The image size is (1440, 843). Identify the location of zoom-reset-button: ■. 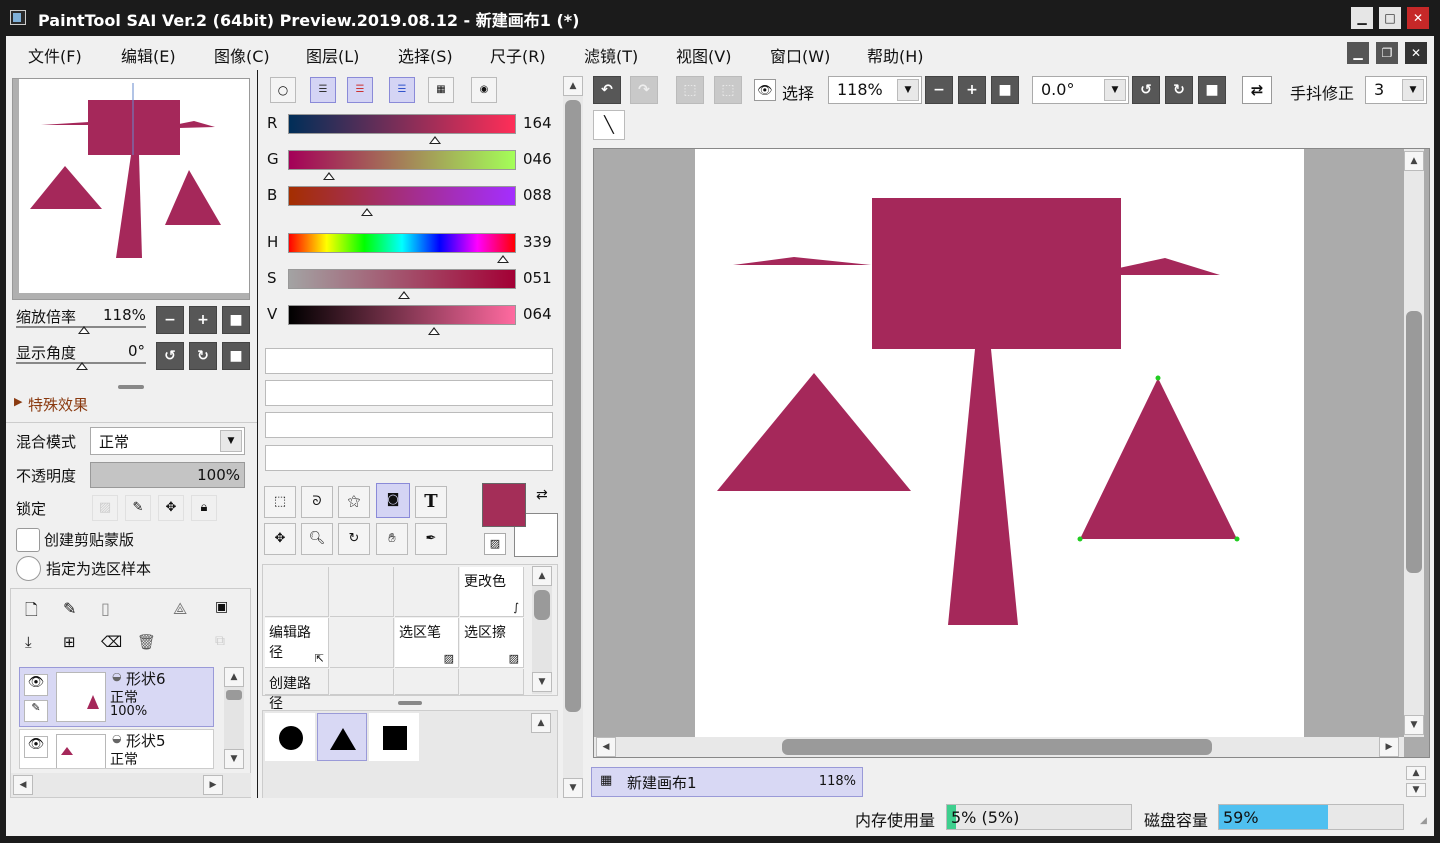
(1005, 90).